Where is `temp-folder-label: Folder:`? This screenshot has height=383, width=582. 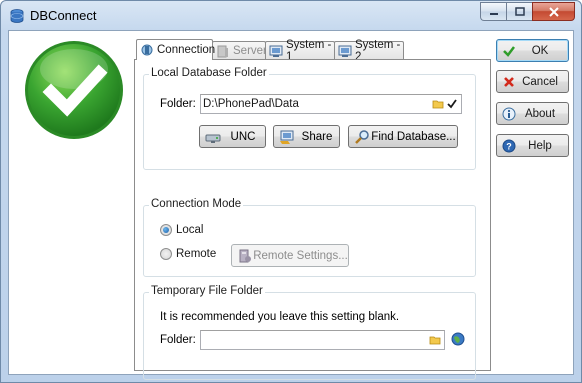
temp-folder-label: Folder: is located at coordinates (178, 340).